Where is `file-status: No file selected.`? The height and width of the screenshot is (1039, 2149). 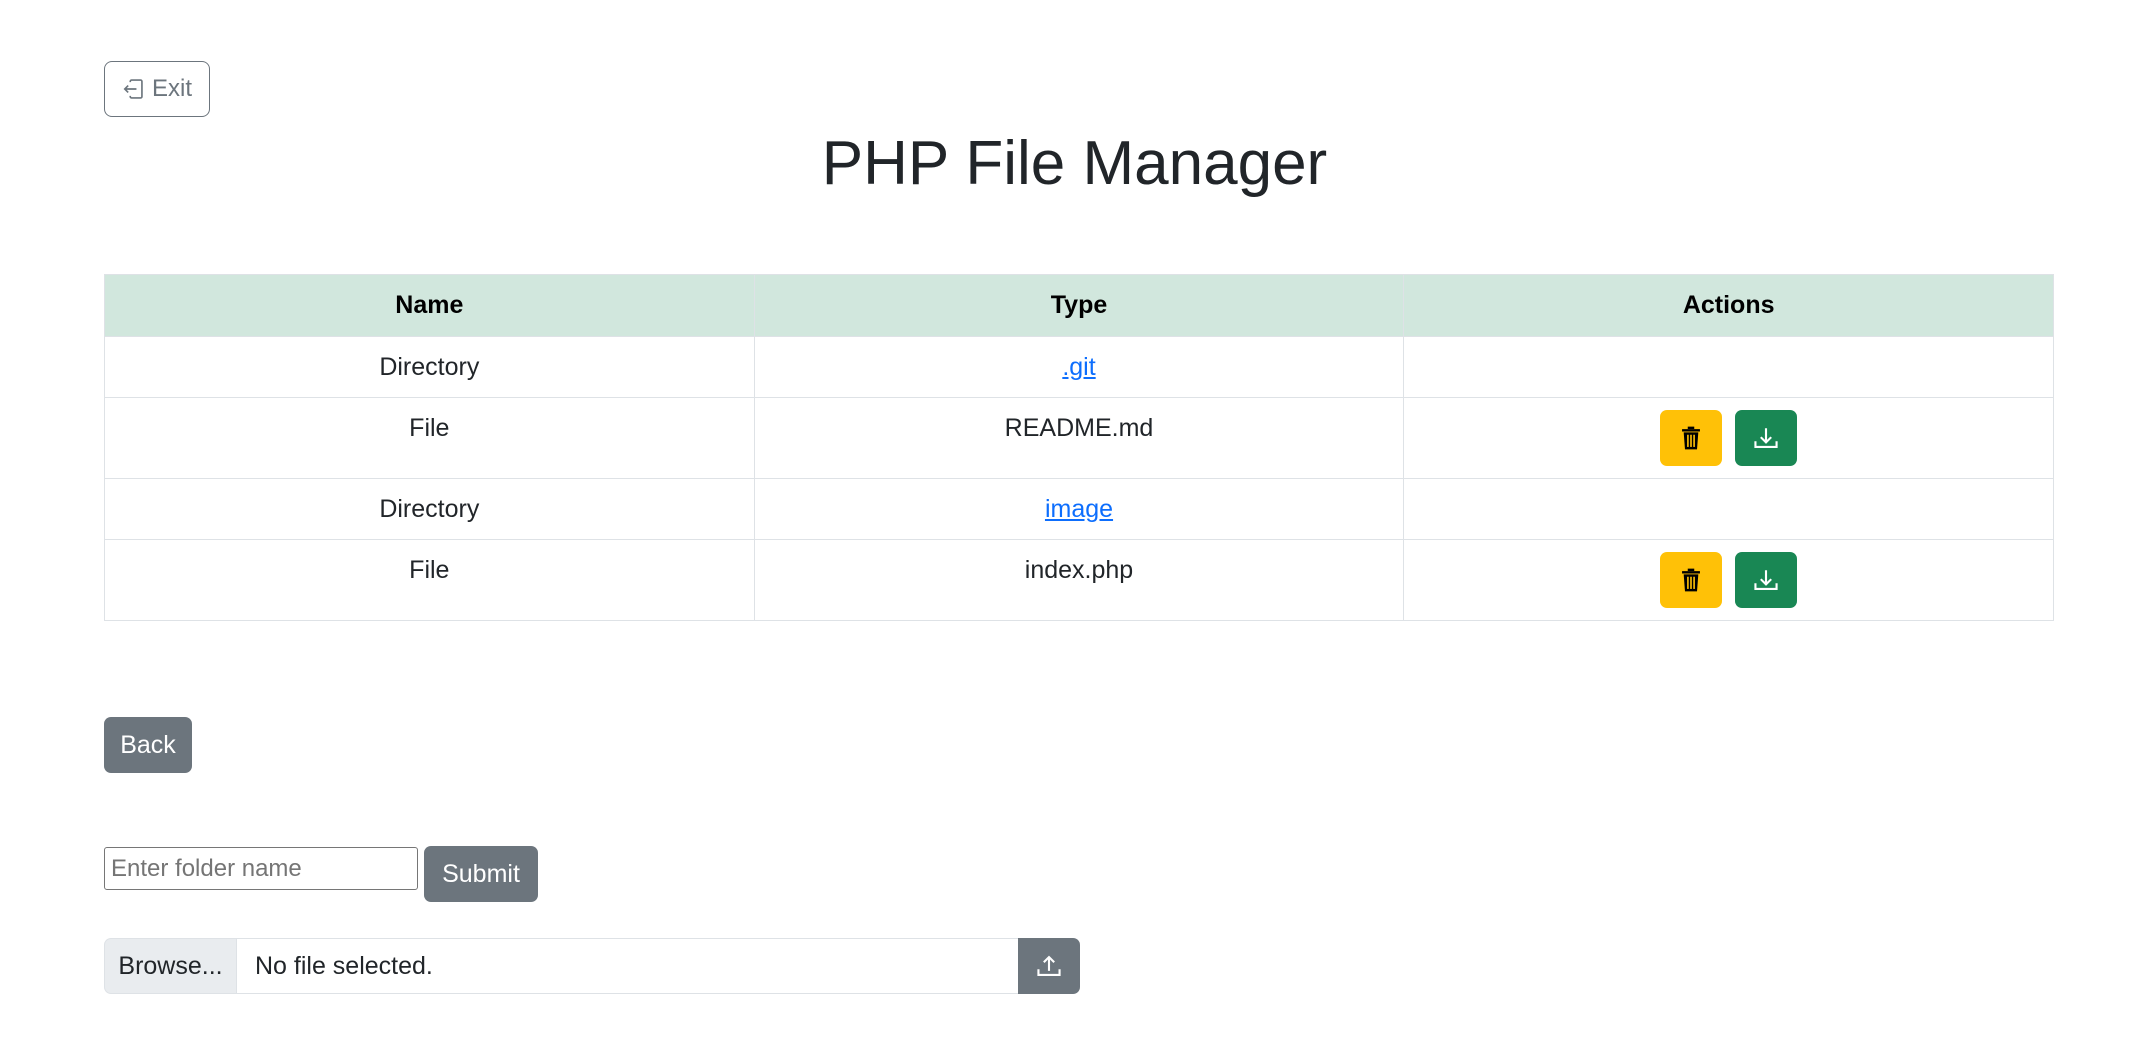 file-status: No file selected. is located at coordinates (627, 966).